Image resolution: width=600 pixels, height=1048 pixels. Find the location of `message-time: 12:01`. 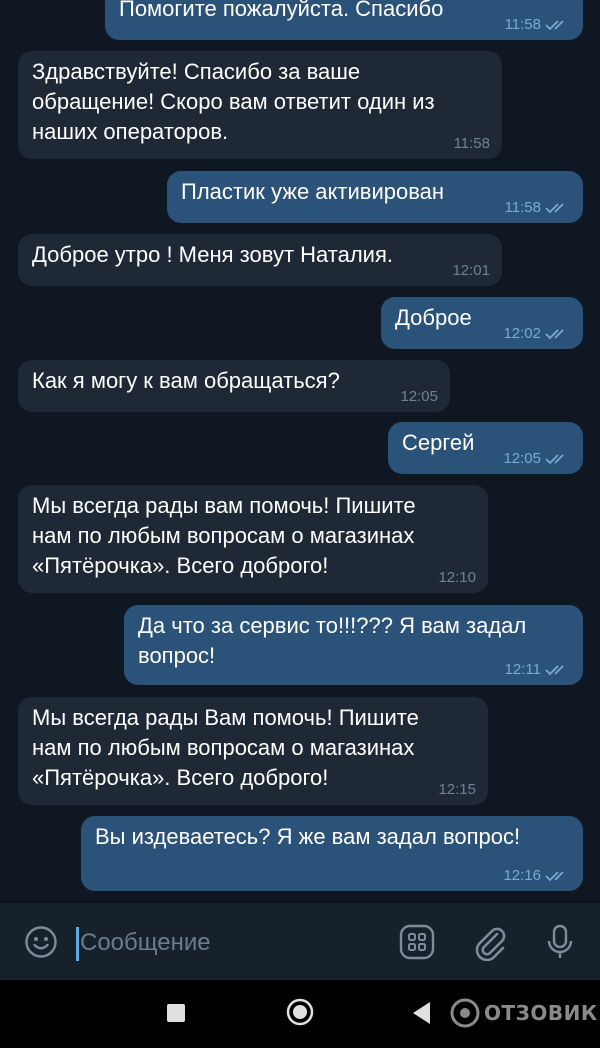

message-time: 12:01 is located at coordinates (471, 270).